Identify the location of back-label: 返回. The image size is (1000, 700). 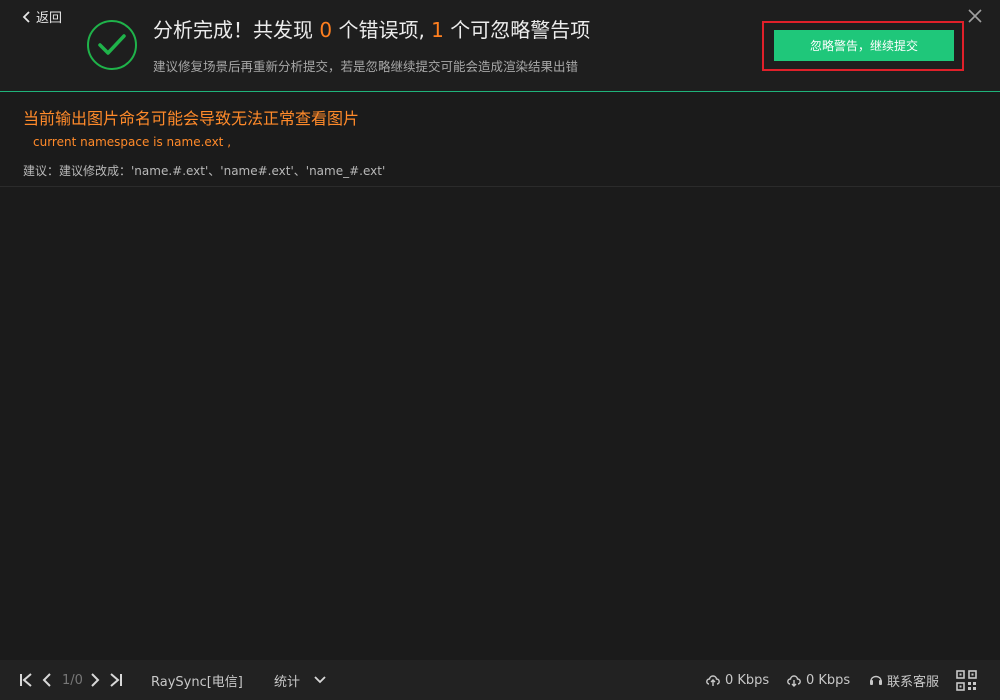
(49, 18).